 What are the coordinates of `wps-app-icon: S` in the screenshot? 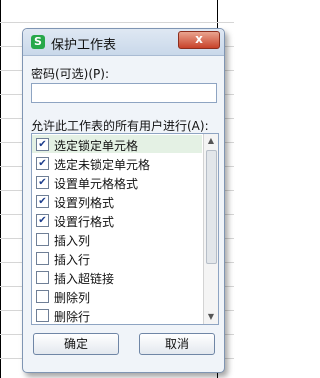 It's located at (38, 42).